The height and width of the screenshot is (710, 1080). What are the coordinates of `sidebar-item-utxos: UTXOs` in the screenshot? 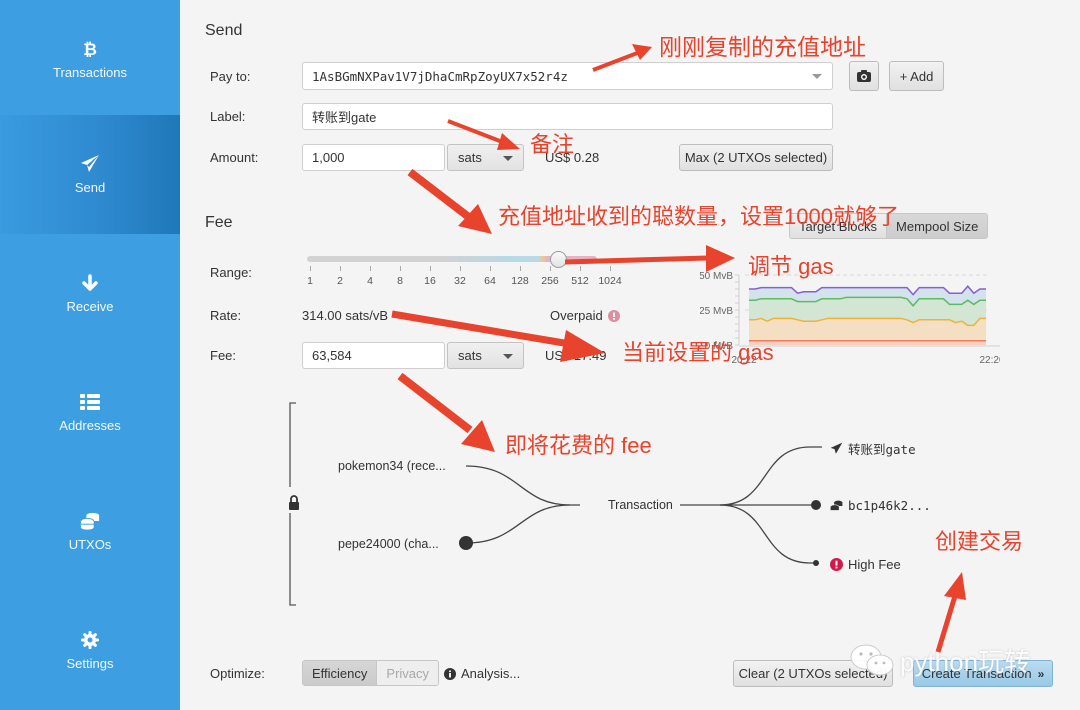 It's located at (90, 531).